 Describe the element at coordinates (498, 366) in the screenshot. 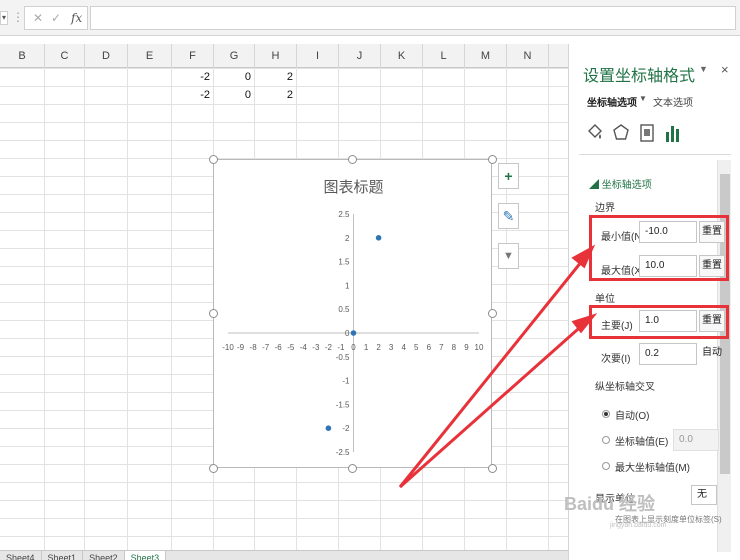

I see `annotation-arrows` at that location.